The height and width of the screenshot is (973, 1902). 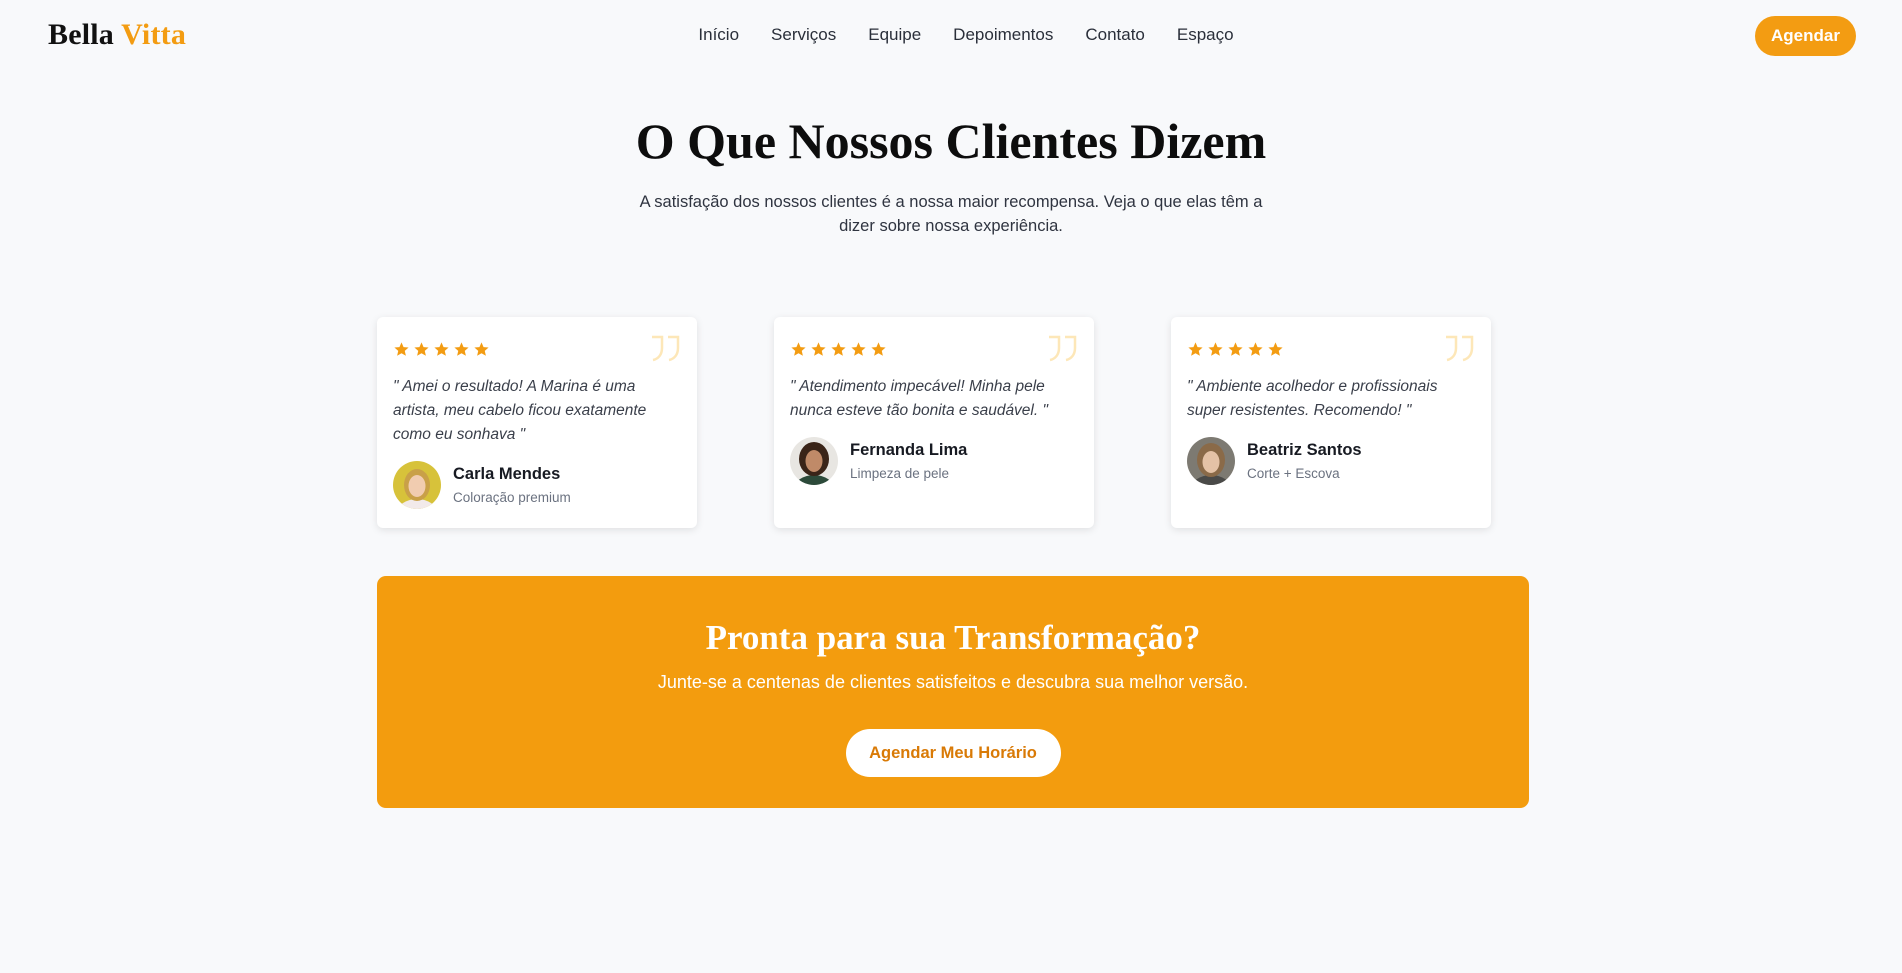 What do you see at coordinates (951, 141) in the screenshot?
I see `section-title: O Que Nossos Clientes Dizem` at bounding box center [951, 141].